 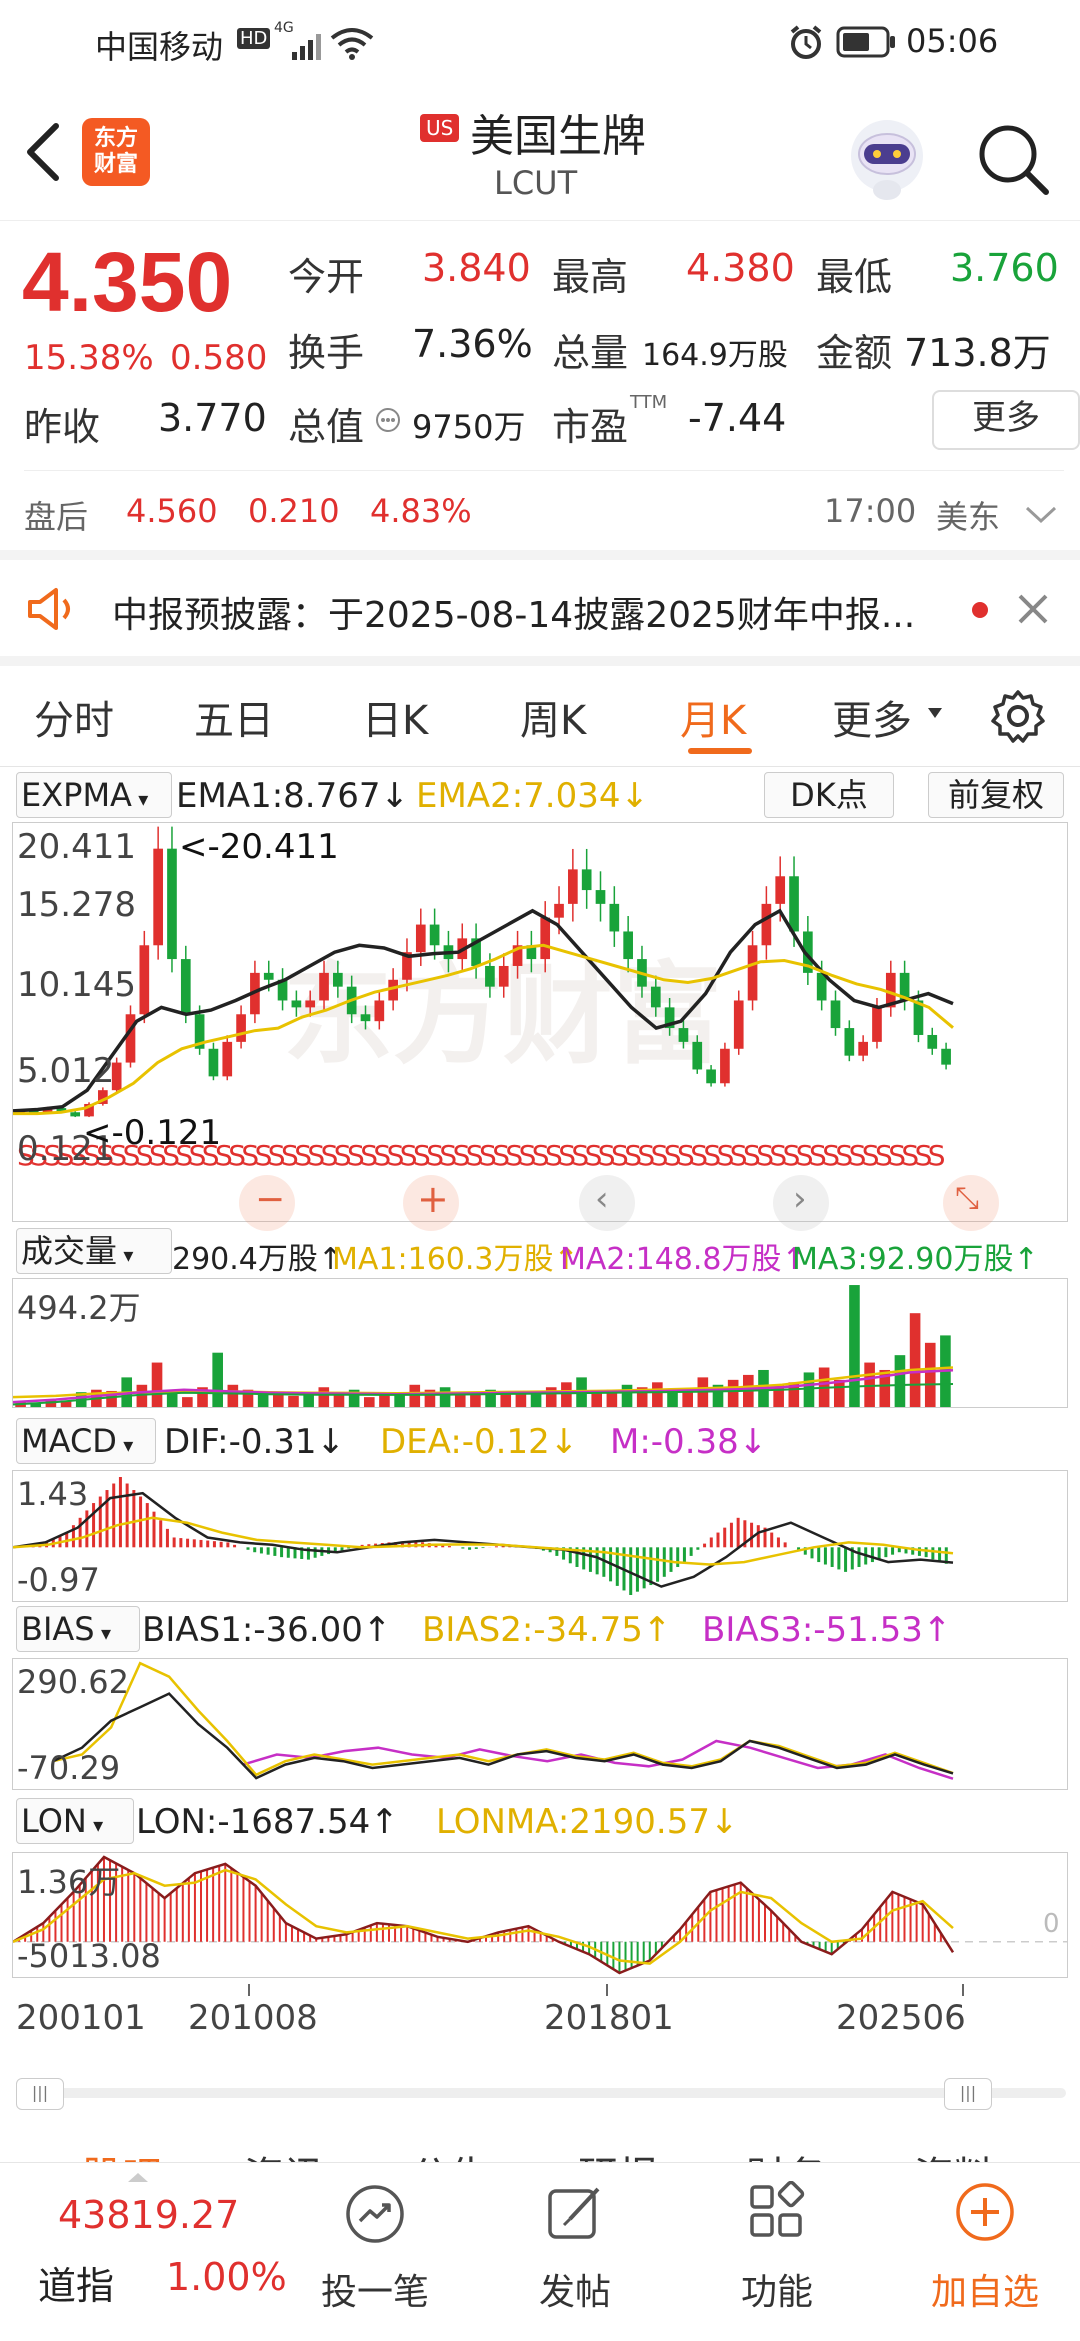 I want to click on robot-avatar-icon, so click(x=887, y=159).